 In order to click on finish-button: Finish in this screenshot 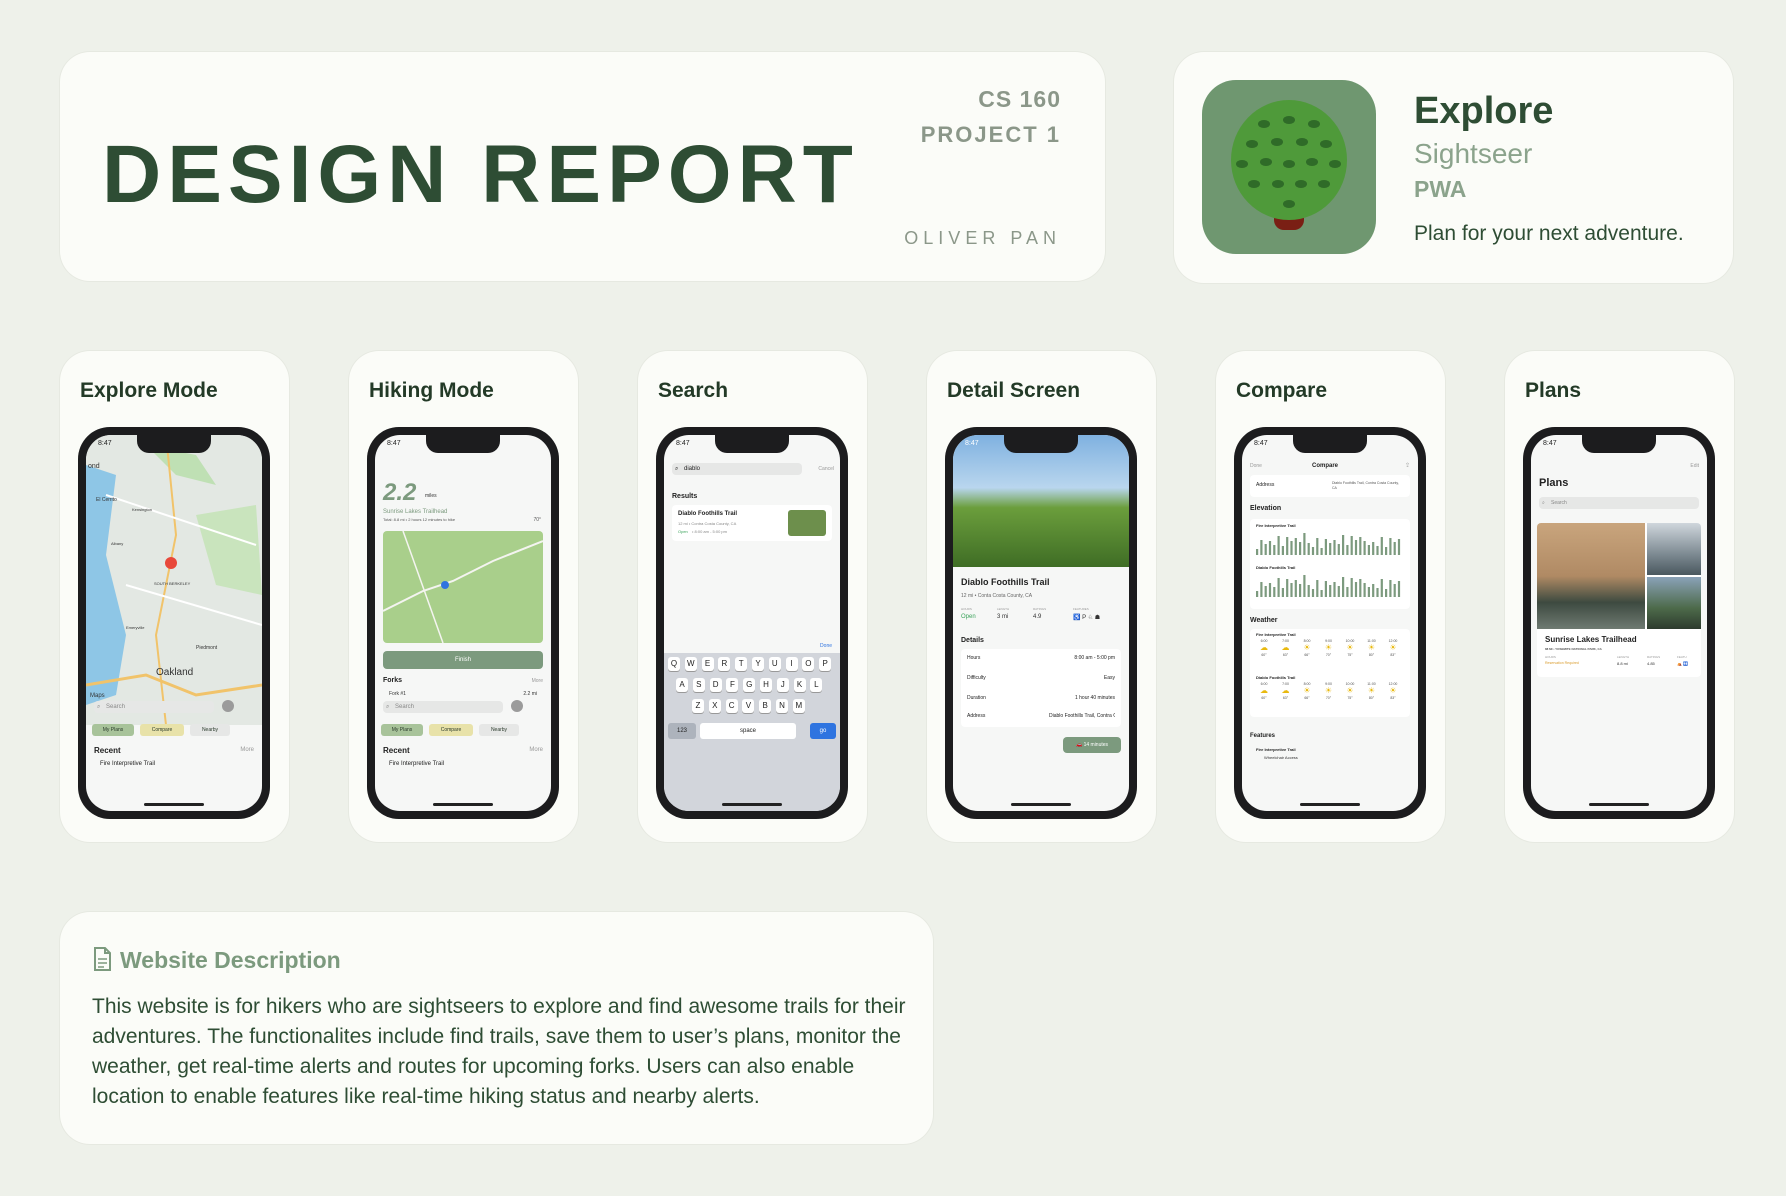, I will do `click(463, 660)`.